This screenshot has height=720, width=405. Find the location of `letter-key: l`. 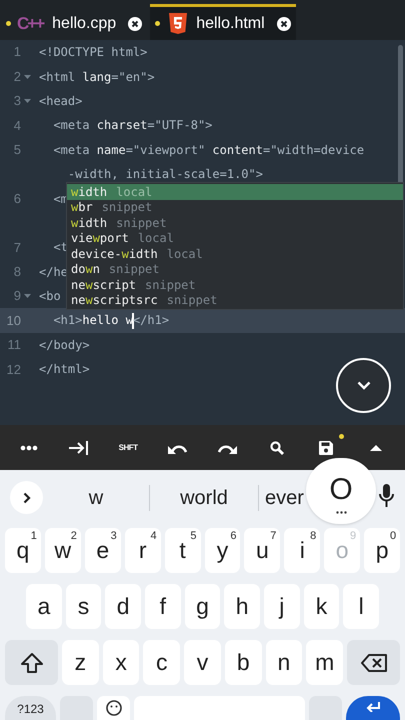

letter-key: l is located at coordinates (361, 606).